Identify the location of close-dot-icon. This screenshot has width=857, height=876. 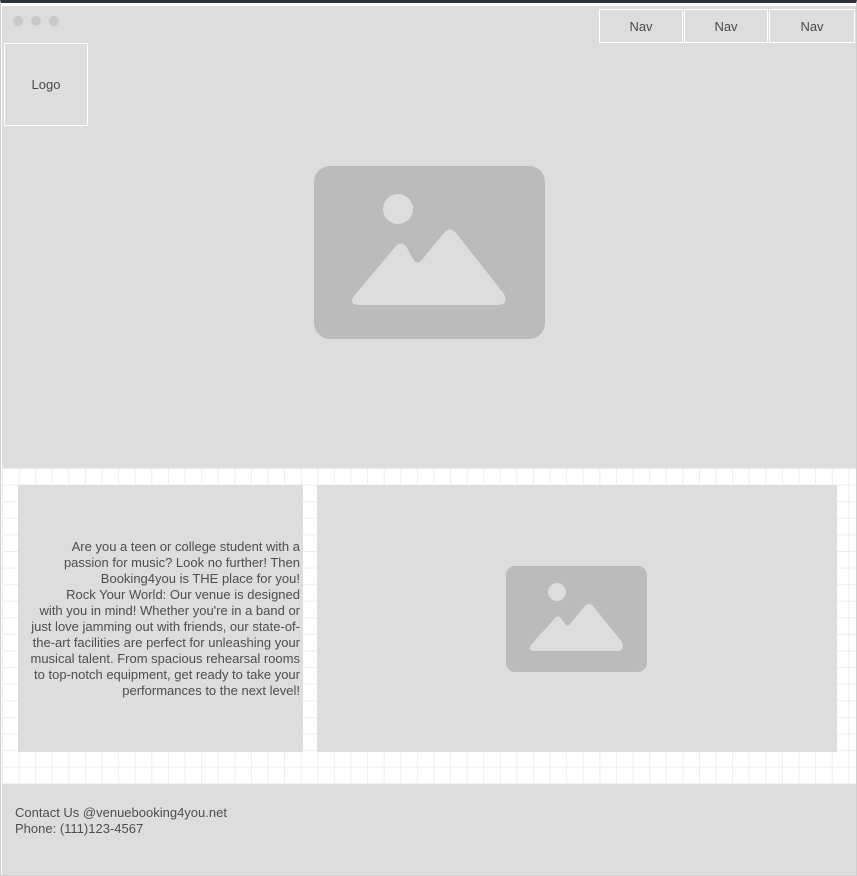
(18, 21).